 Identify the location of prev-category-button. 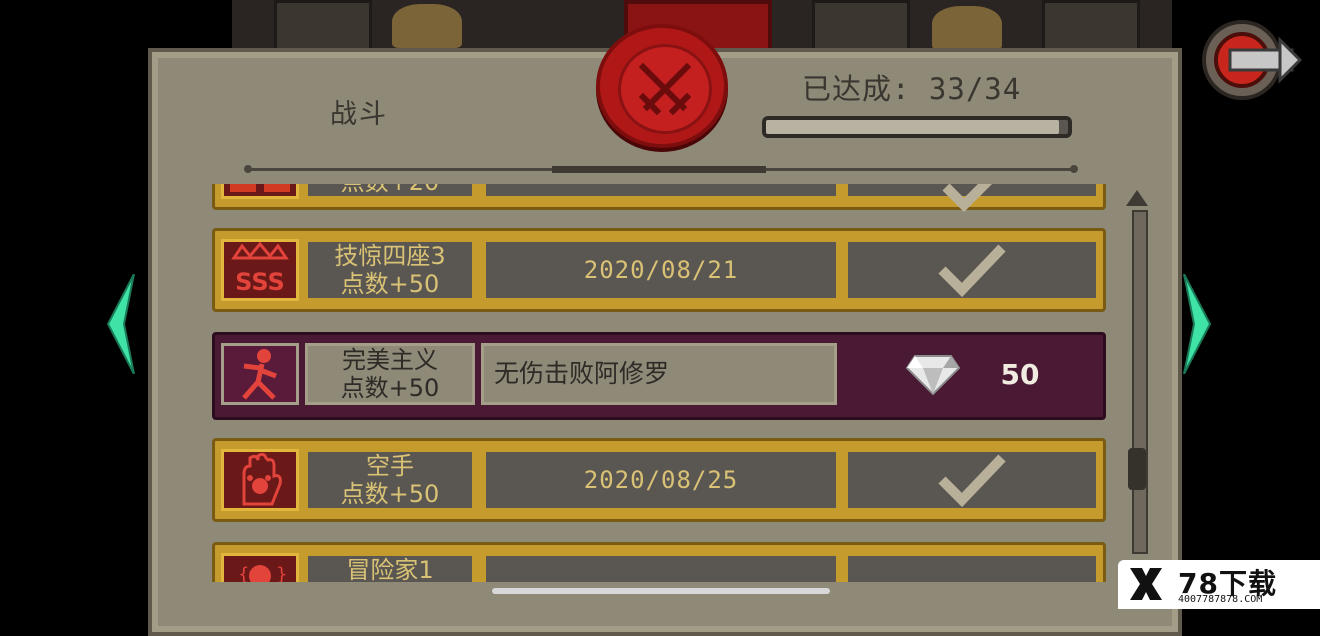
(121, 324).